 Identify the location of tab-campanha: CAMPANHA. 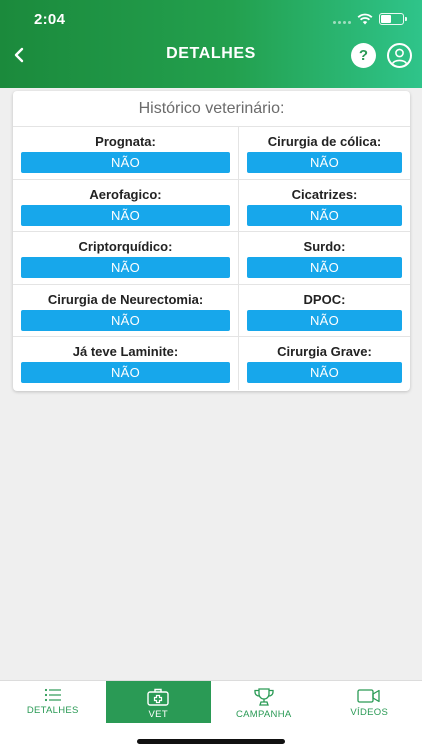
(264, 702).